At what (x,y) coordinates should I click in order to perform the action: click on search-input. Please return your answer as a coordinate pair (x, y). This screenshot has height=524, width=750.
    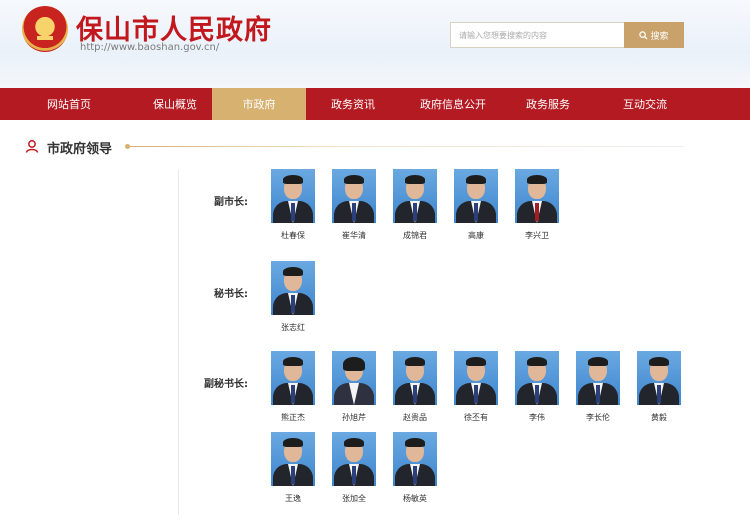
    Looking at the image, I should click on (537, 35).